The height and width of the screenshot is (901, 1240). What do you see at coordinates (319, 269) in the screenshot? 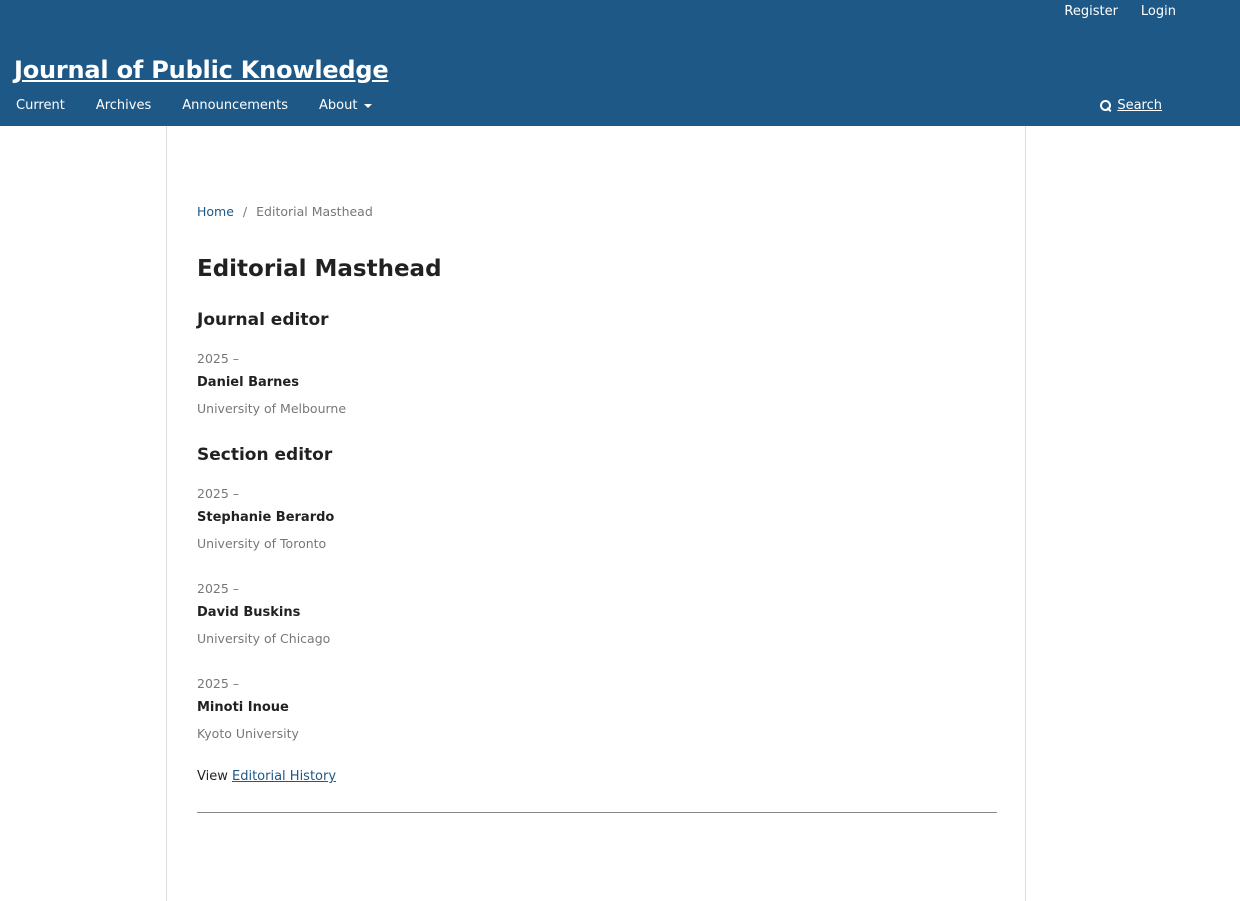
I see `page-title: Editorial Masthead` at bounding box center [319, 269].